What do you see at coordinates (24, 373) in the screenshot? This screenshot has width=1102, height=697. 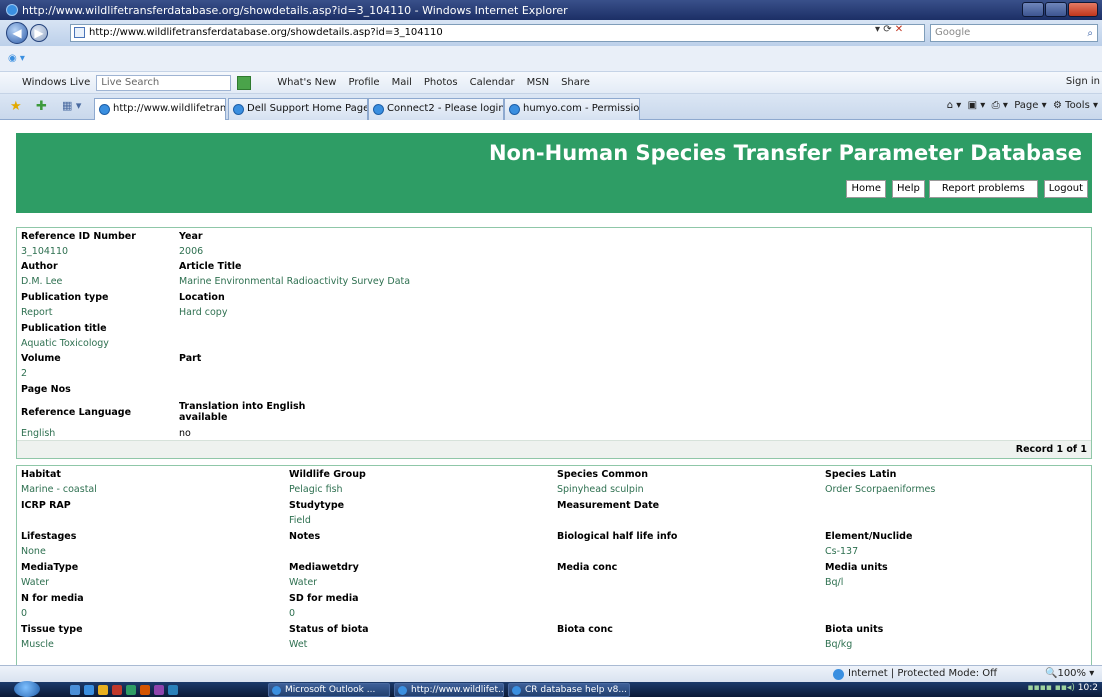 I see `volume-value: 2` at bounding box center [24, 373].